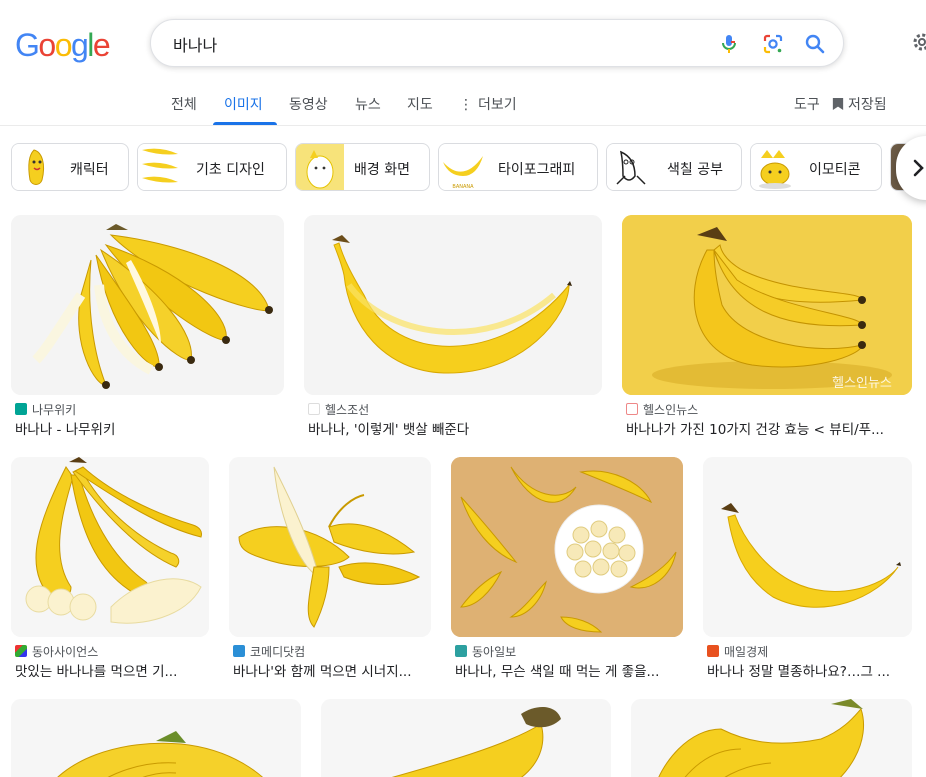 Image resolution: width=926 pixels, height=777 pixels. What do you see at coordinates (184, 104) in the screenshot?
I see `tab-all: 전체` at bounding box center [184, 104].